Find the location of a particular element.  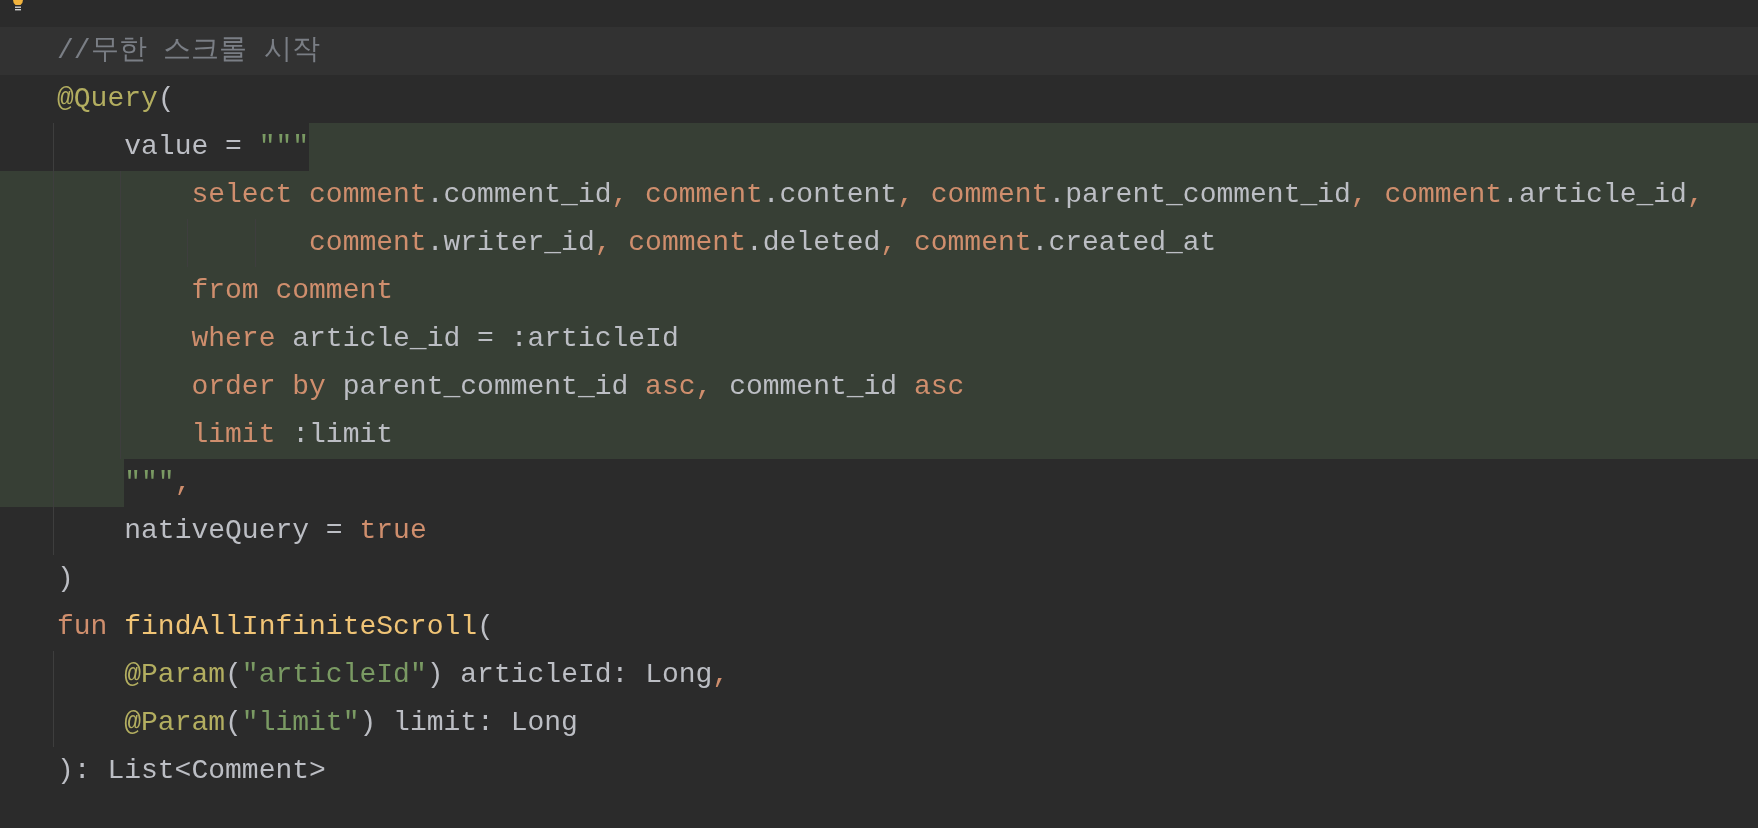

code-line: value = """ is located at coordinates (217, 147).